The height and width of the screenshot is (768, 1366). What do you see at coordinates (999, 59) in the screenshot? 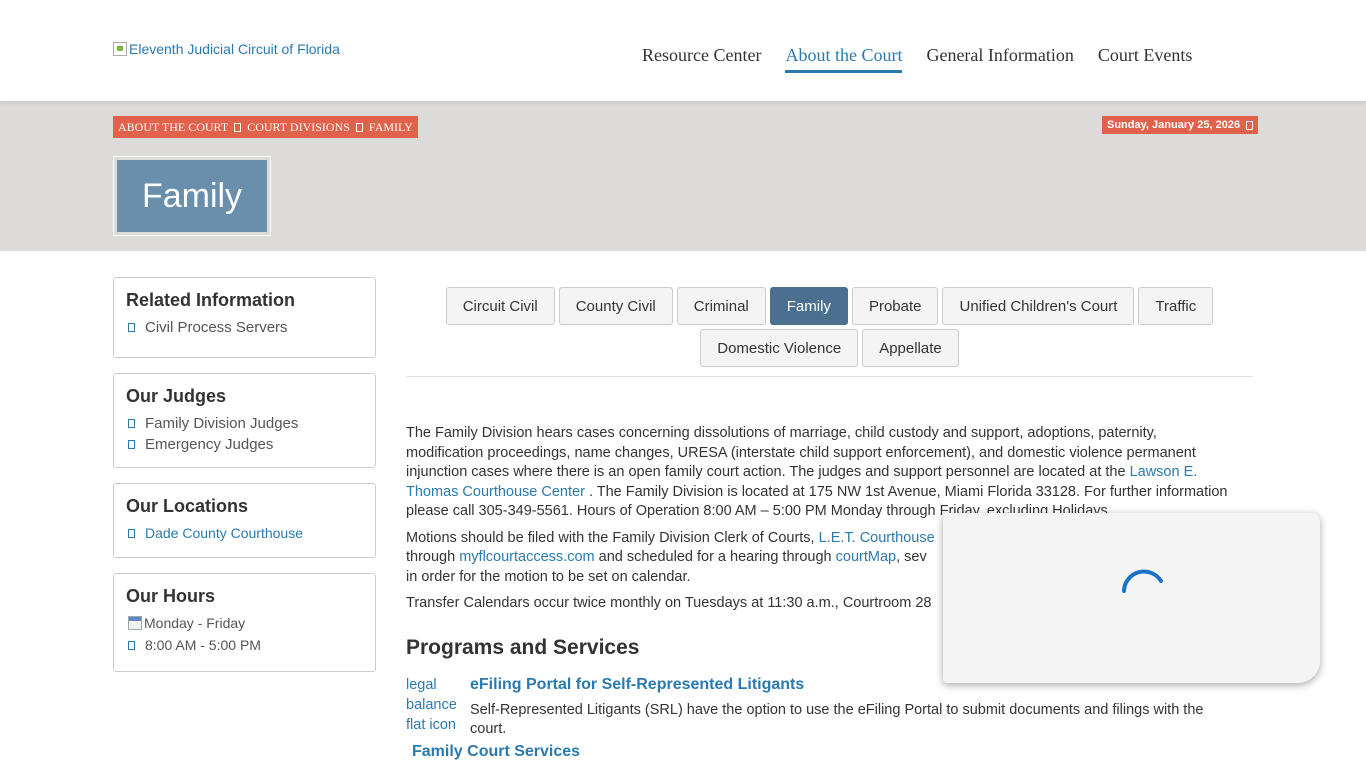
I see `nav-general-information: General Information` at bounding box center [999, 59].